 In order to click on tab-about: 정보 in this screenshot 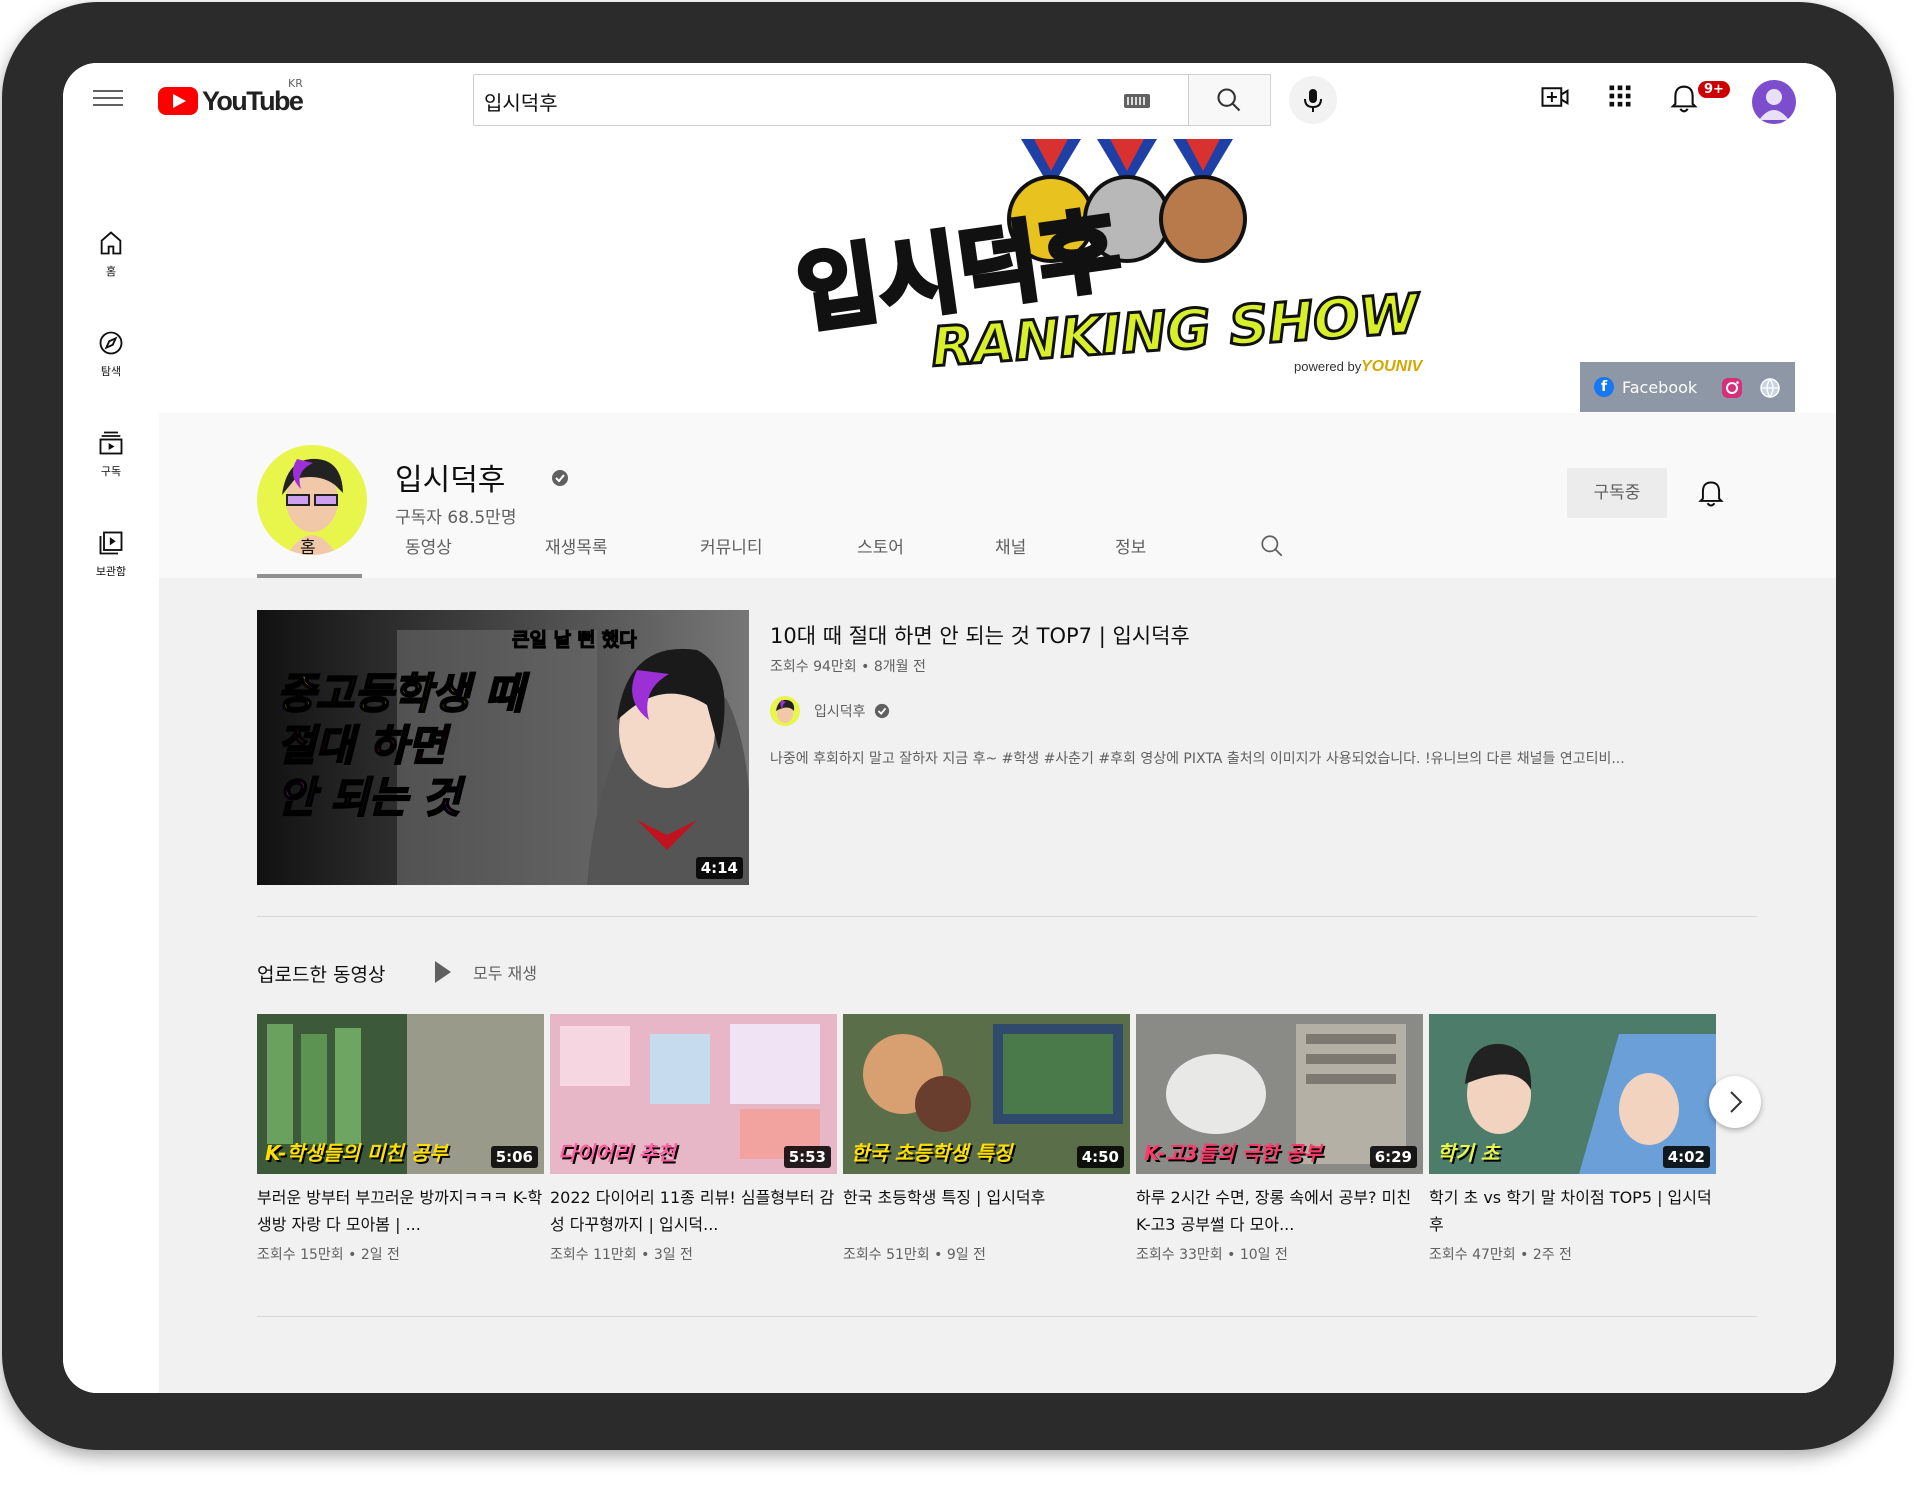, I will do `click(1130, 545)`.